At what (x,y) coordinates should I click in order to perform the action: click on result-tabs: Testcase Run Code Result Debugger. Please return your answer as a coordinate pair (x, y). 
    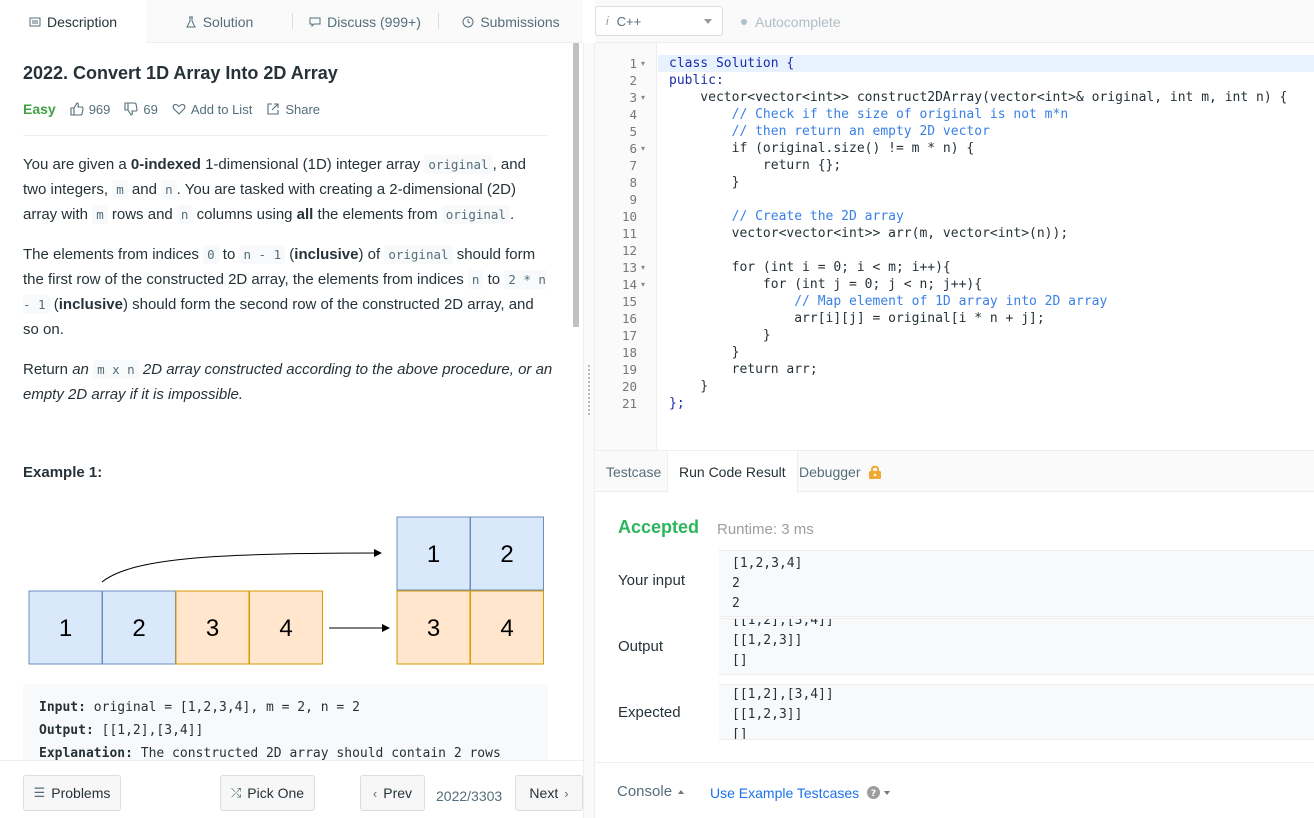
    Looking at the image, I should click on (954, 471).